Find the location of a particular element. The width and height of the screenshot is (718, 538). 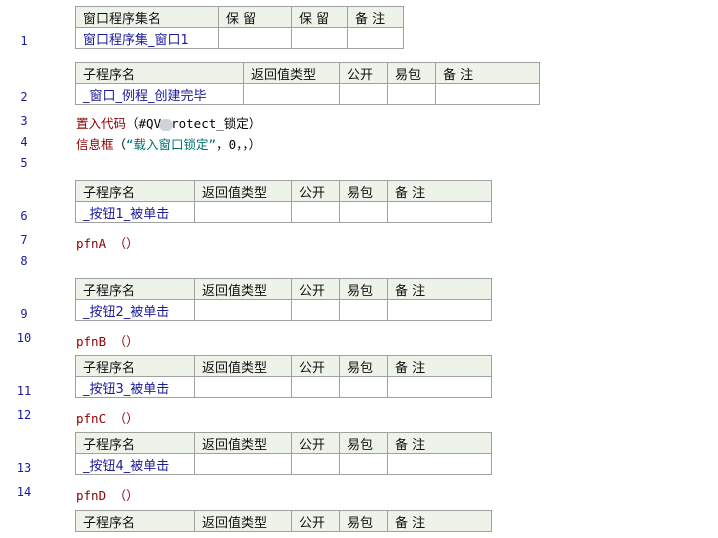

subroutine-table: 子程序名 返回值类型 公开 易包 备 注 _按钮3_被单击 is located at coordinates (283, 376).